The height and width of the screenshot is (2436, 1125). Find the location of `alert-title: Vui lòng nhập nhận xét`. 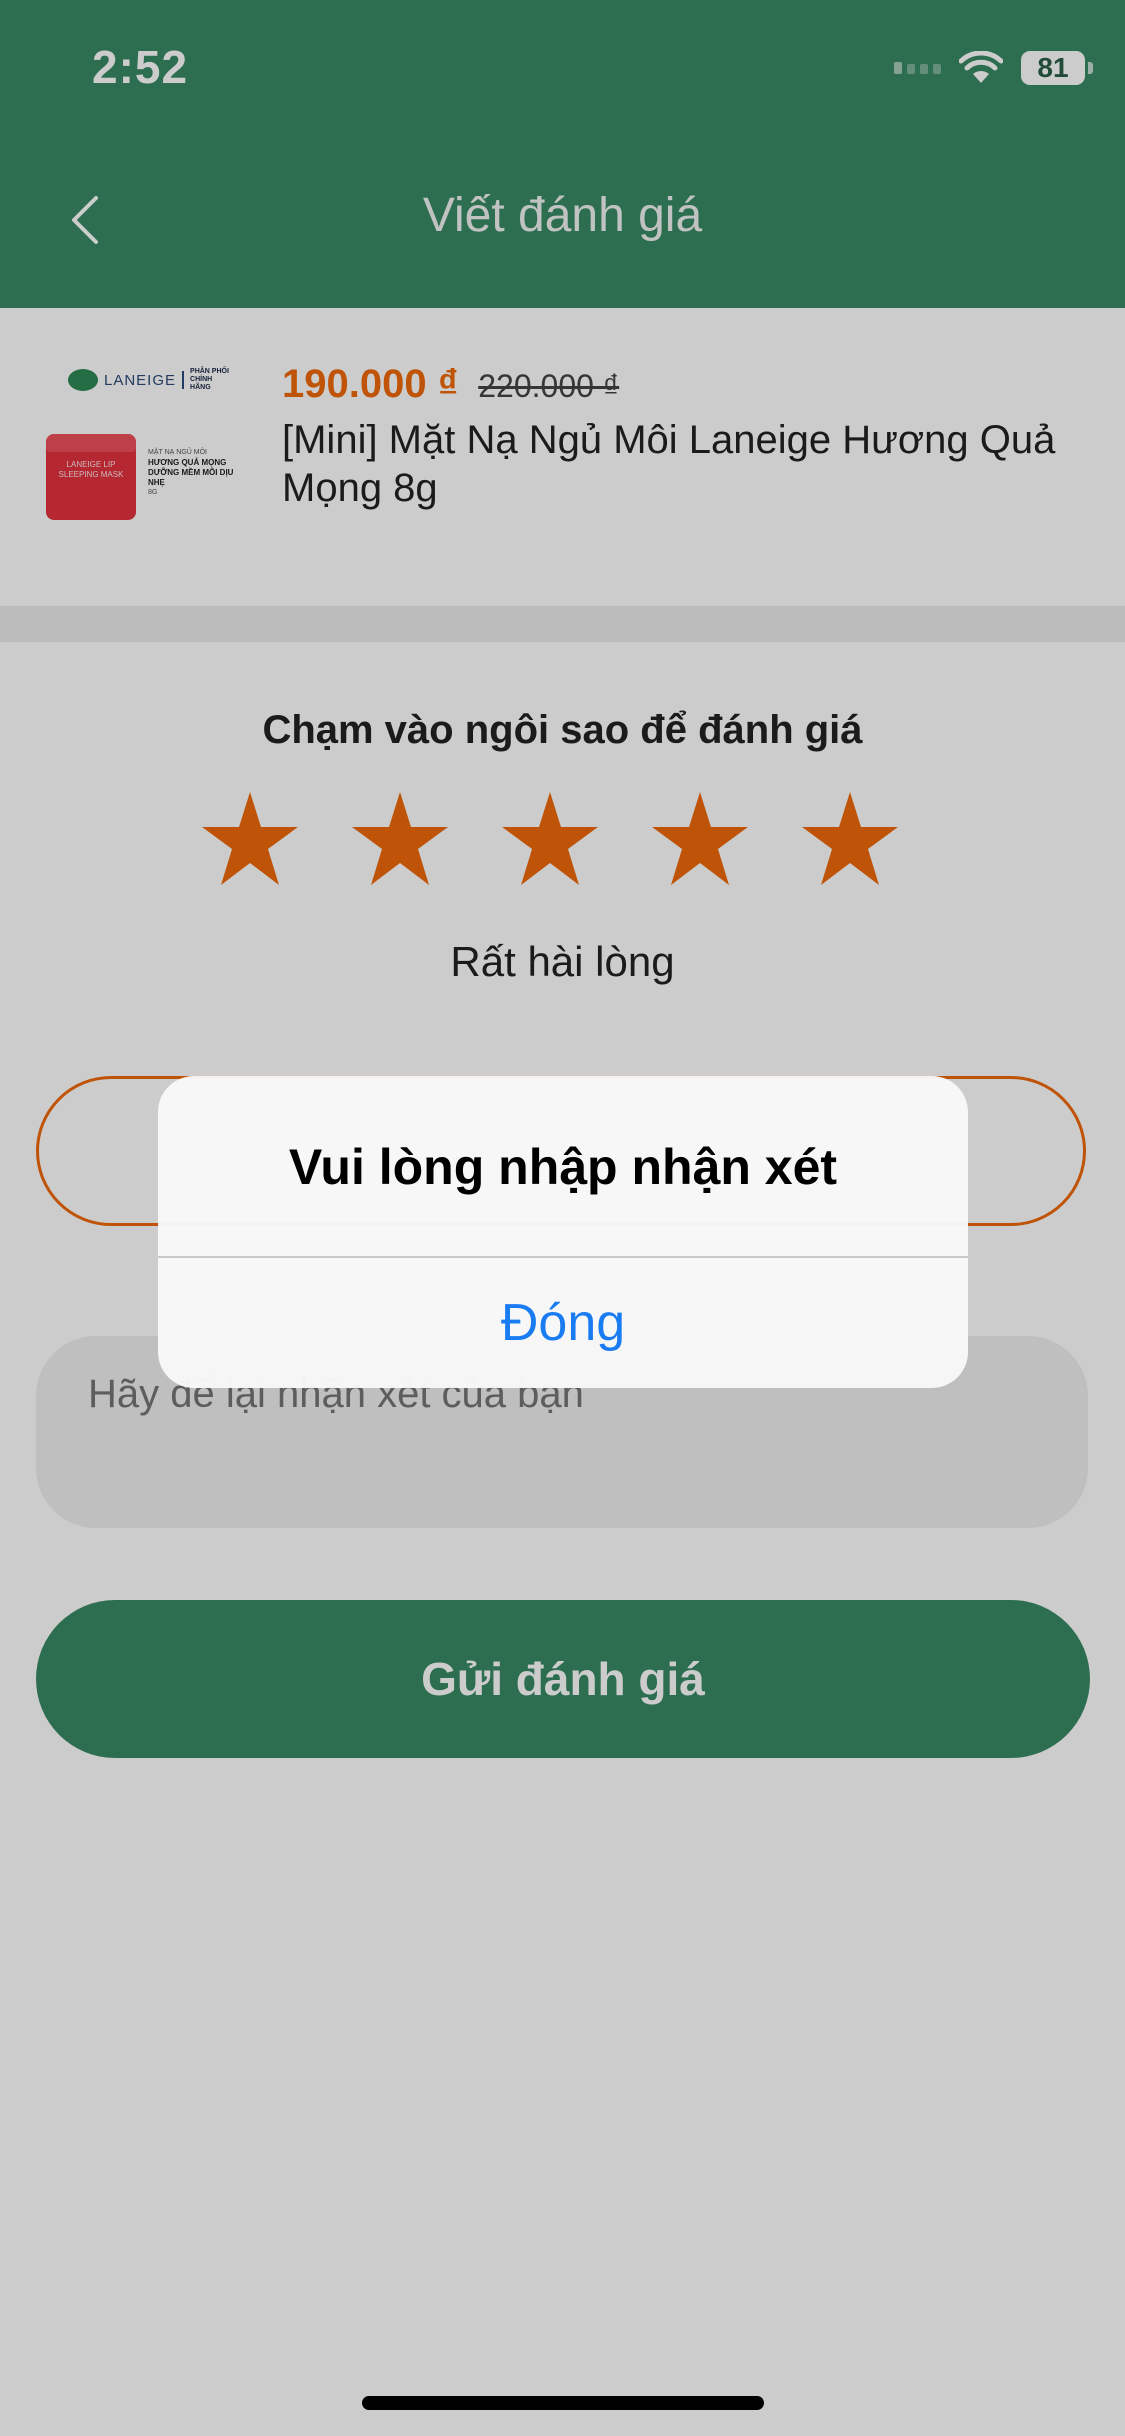

alert-title: Vui lòng nhập nhận xét is located at coordinates (563, 1167).